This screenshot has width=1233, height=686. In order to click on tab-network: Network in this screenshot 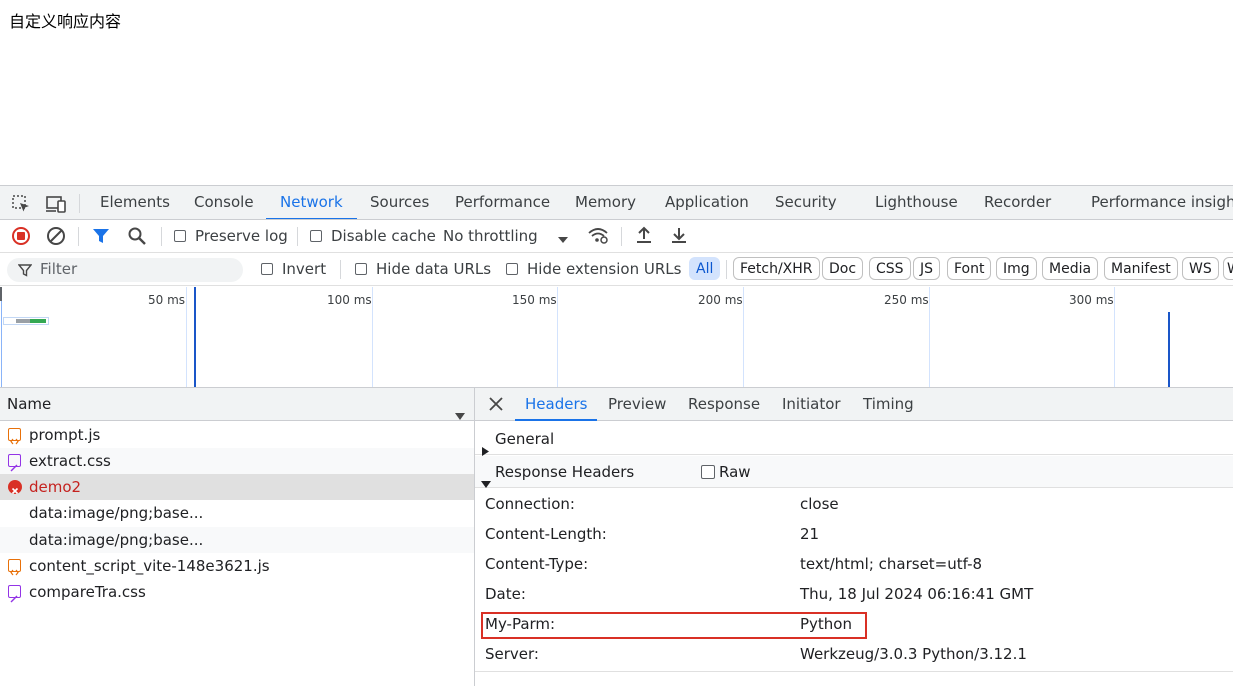, I will do `click(311, 202)`.